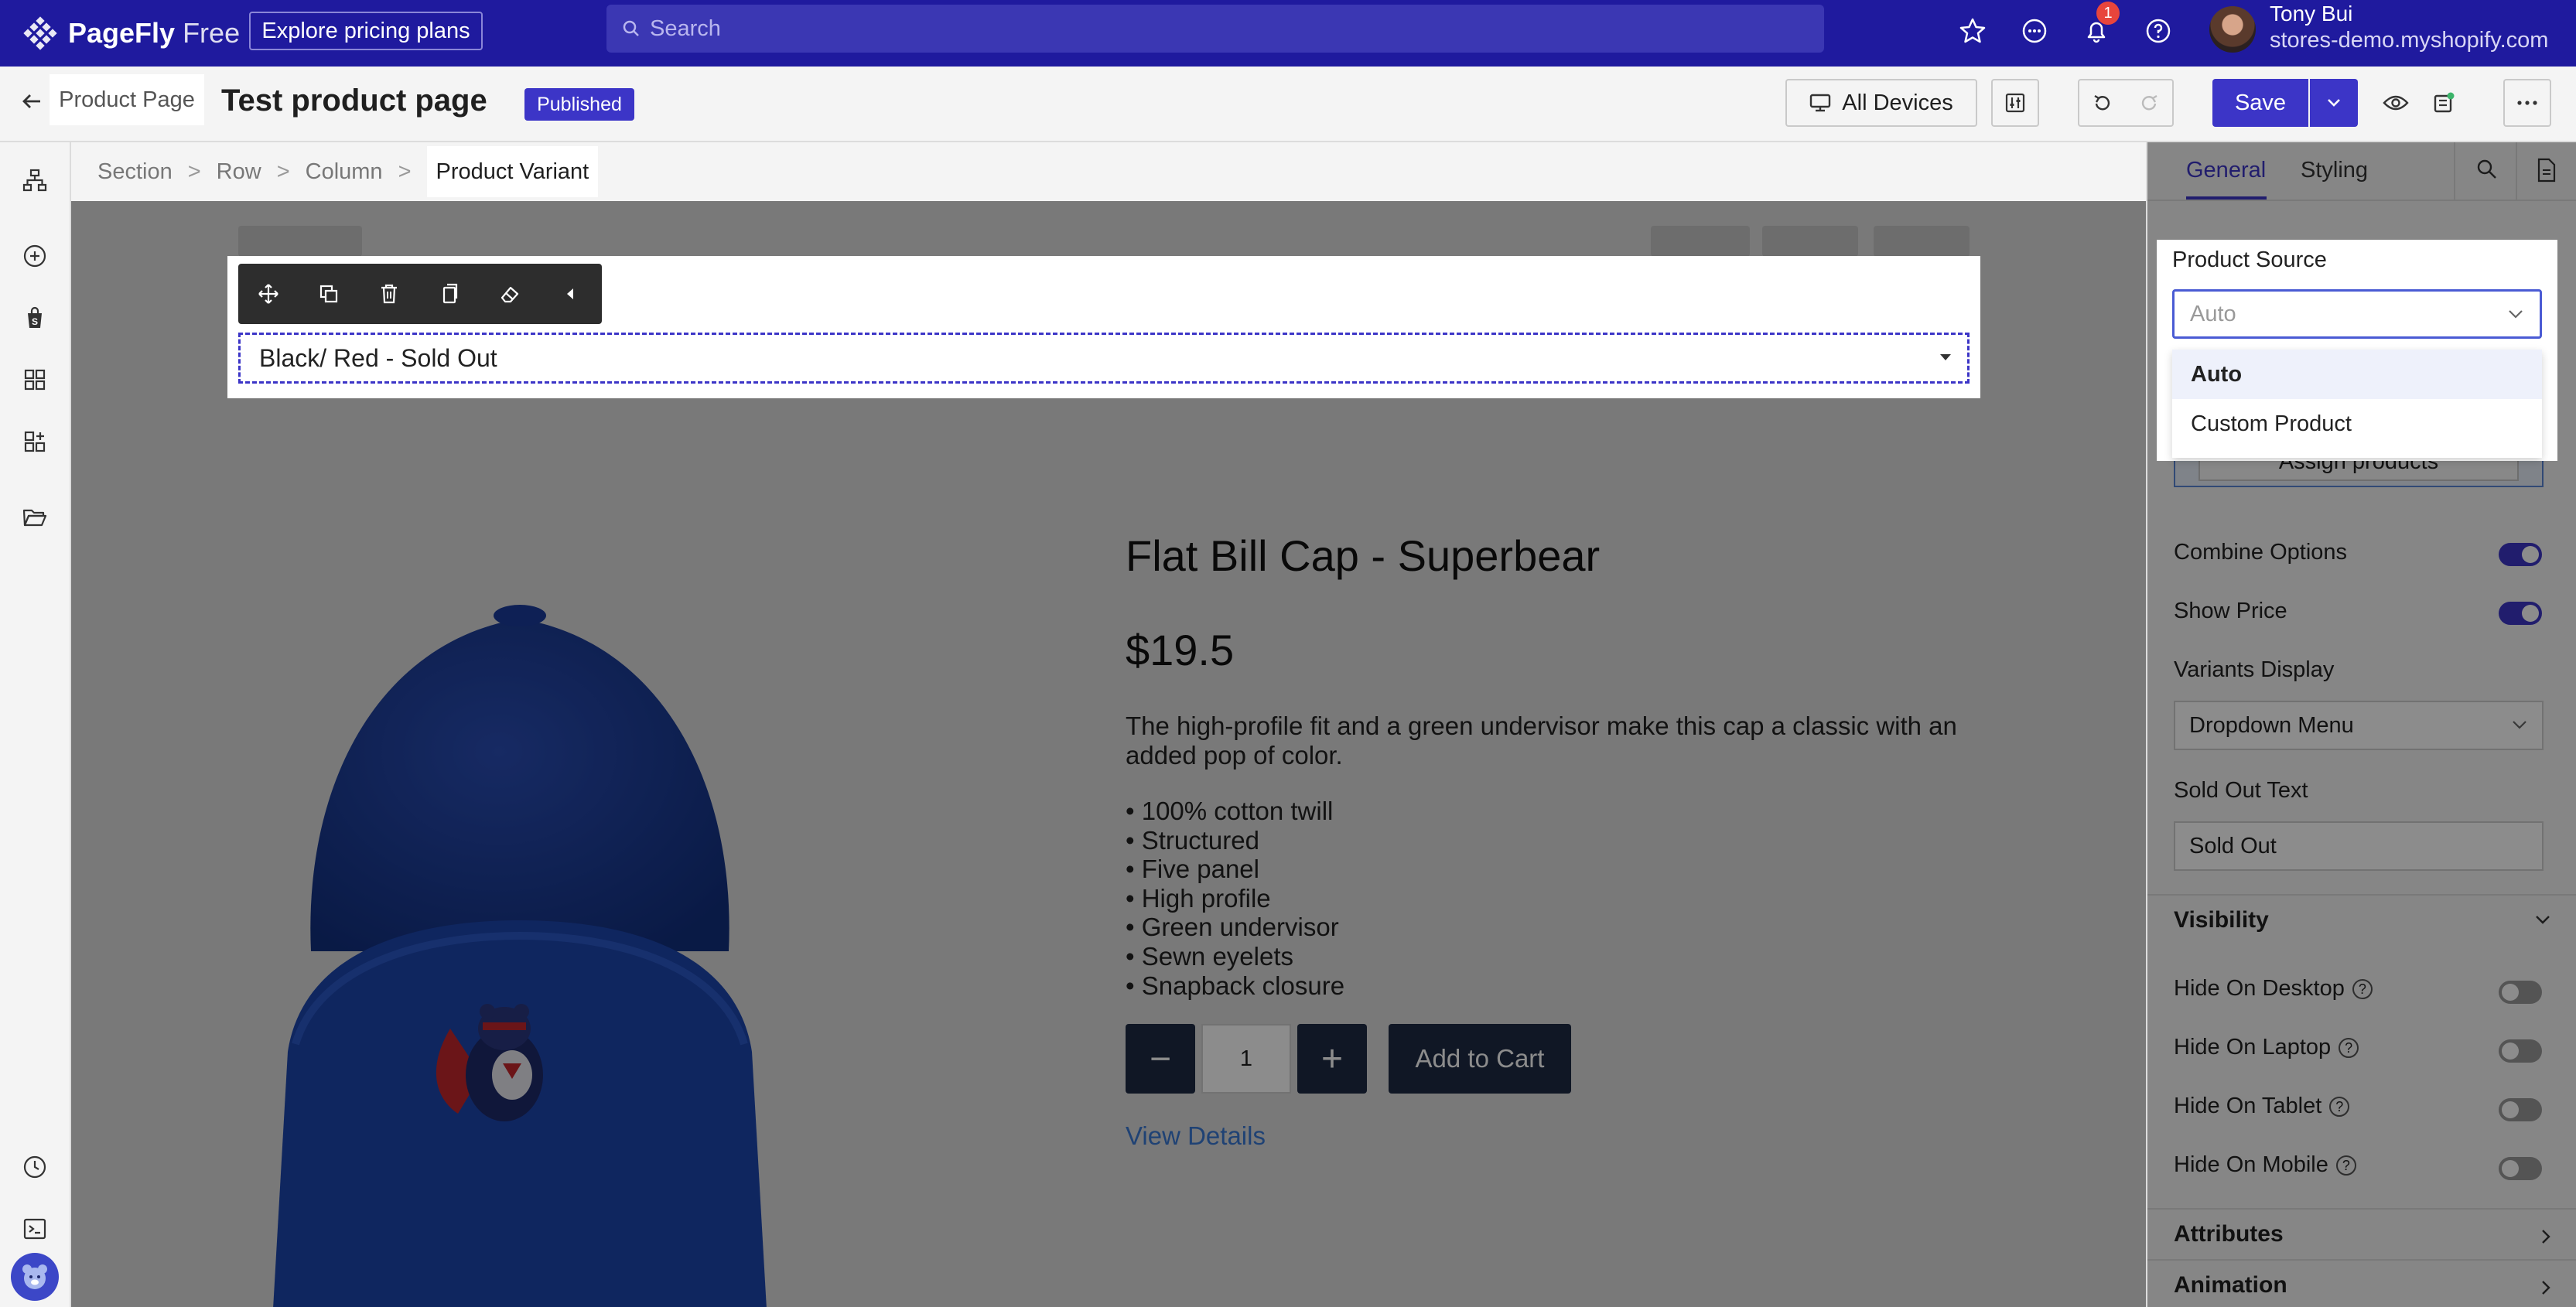  Describe the element at coordinates (354, 101) in the screenshot. I see `page-title: Test product page` at that location.